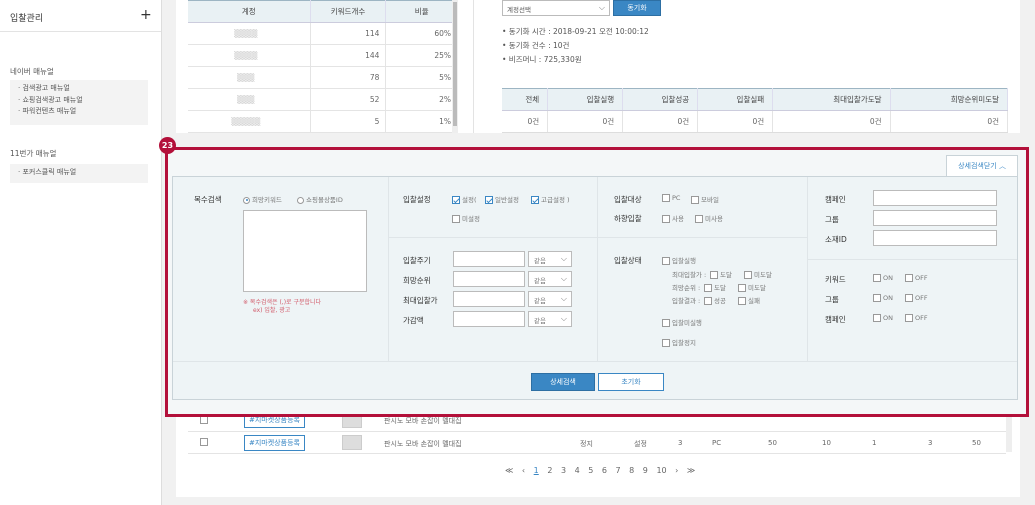 Image resolution: width=1035 pixels, height=505 pixels. What do you see at coordinates (660, 99) in the screenshot?
I see `col-success: 입찰성공` at bounding box center [660, 99].